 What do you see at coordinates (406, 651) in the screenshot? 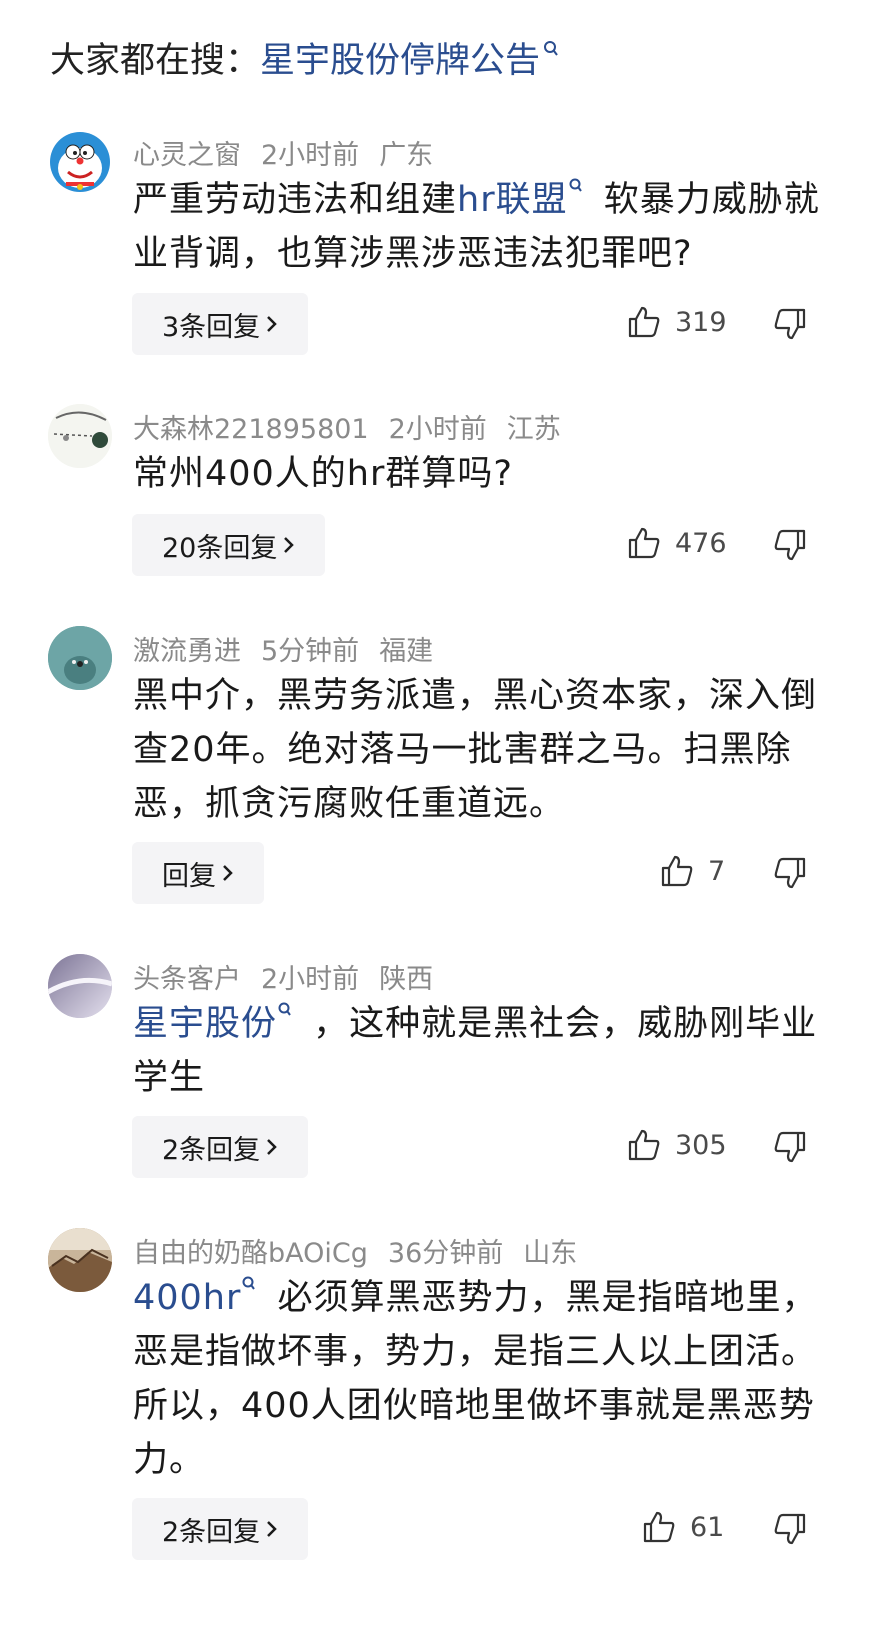
I see `location: 福建` at bounding box center [406, 651].